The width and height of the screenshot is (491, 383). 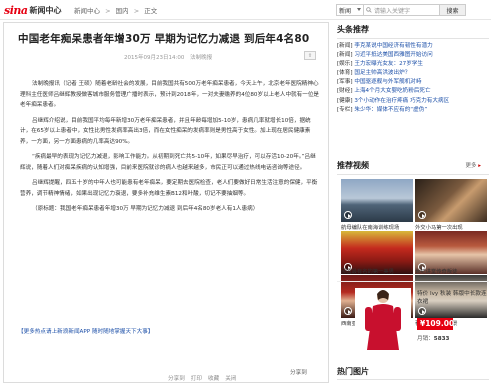 What do you see at coordinates (245, 10) in the screenshot?
I see `top-bar: sina 新闻中心 新闻中心 > 国内 > 正文 新闻 请输入关键字 搜索` at bounding box center [245, 10].